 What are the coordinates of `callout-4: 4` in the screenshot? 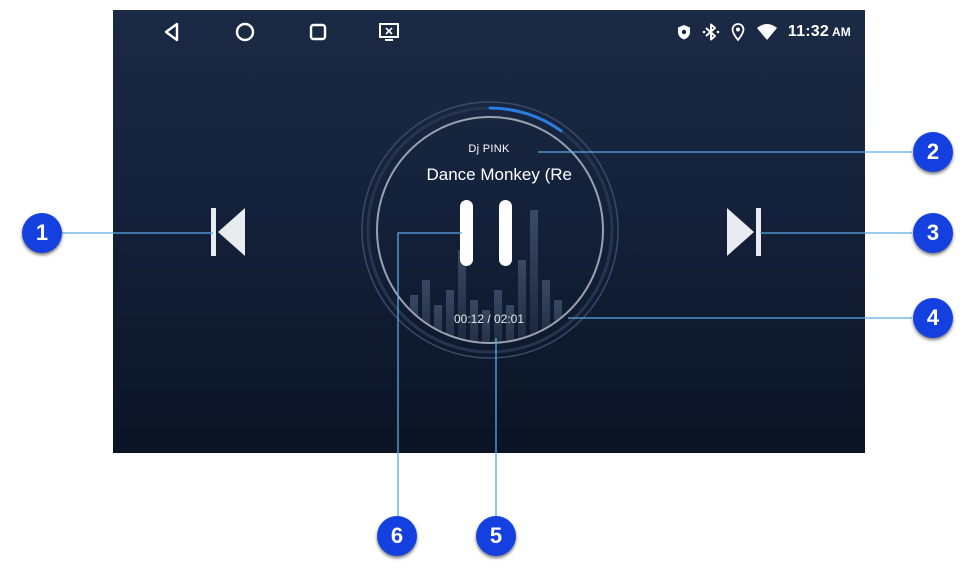 It's located at (933, 318).